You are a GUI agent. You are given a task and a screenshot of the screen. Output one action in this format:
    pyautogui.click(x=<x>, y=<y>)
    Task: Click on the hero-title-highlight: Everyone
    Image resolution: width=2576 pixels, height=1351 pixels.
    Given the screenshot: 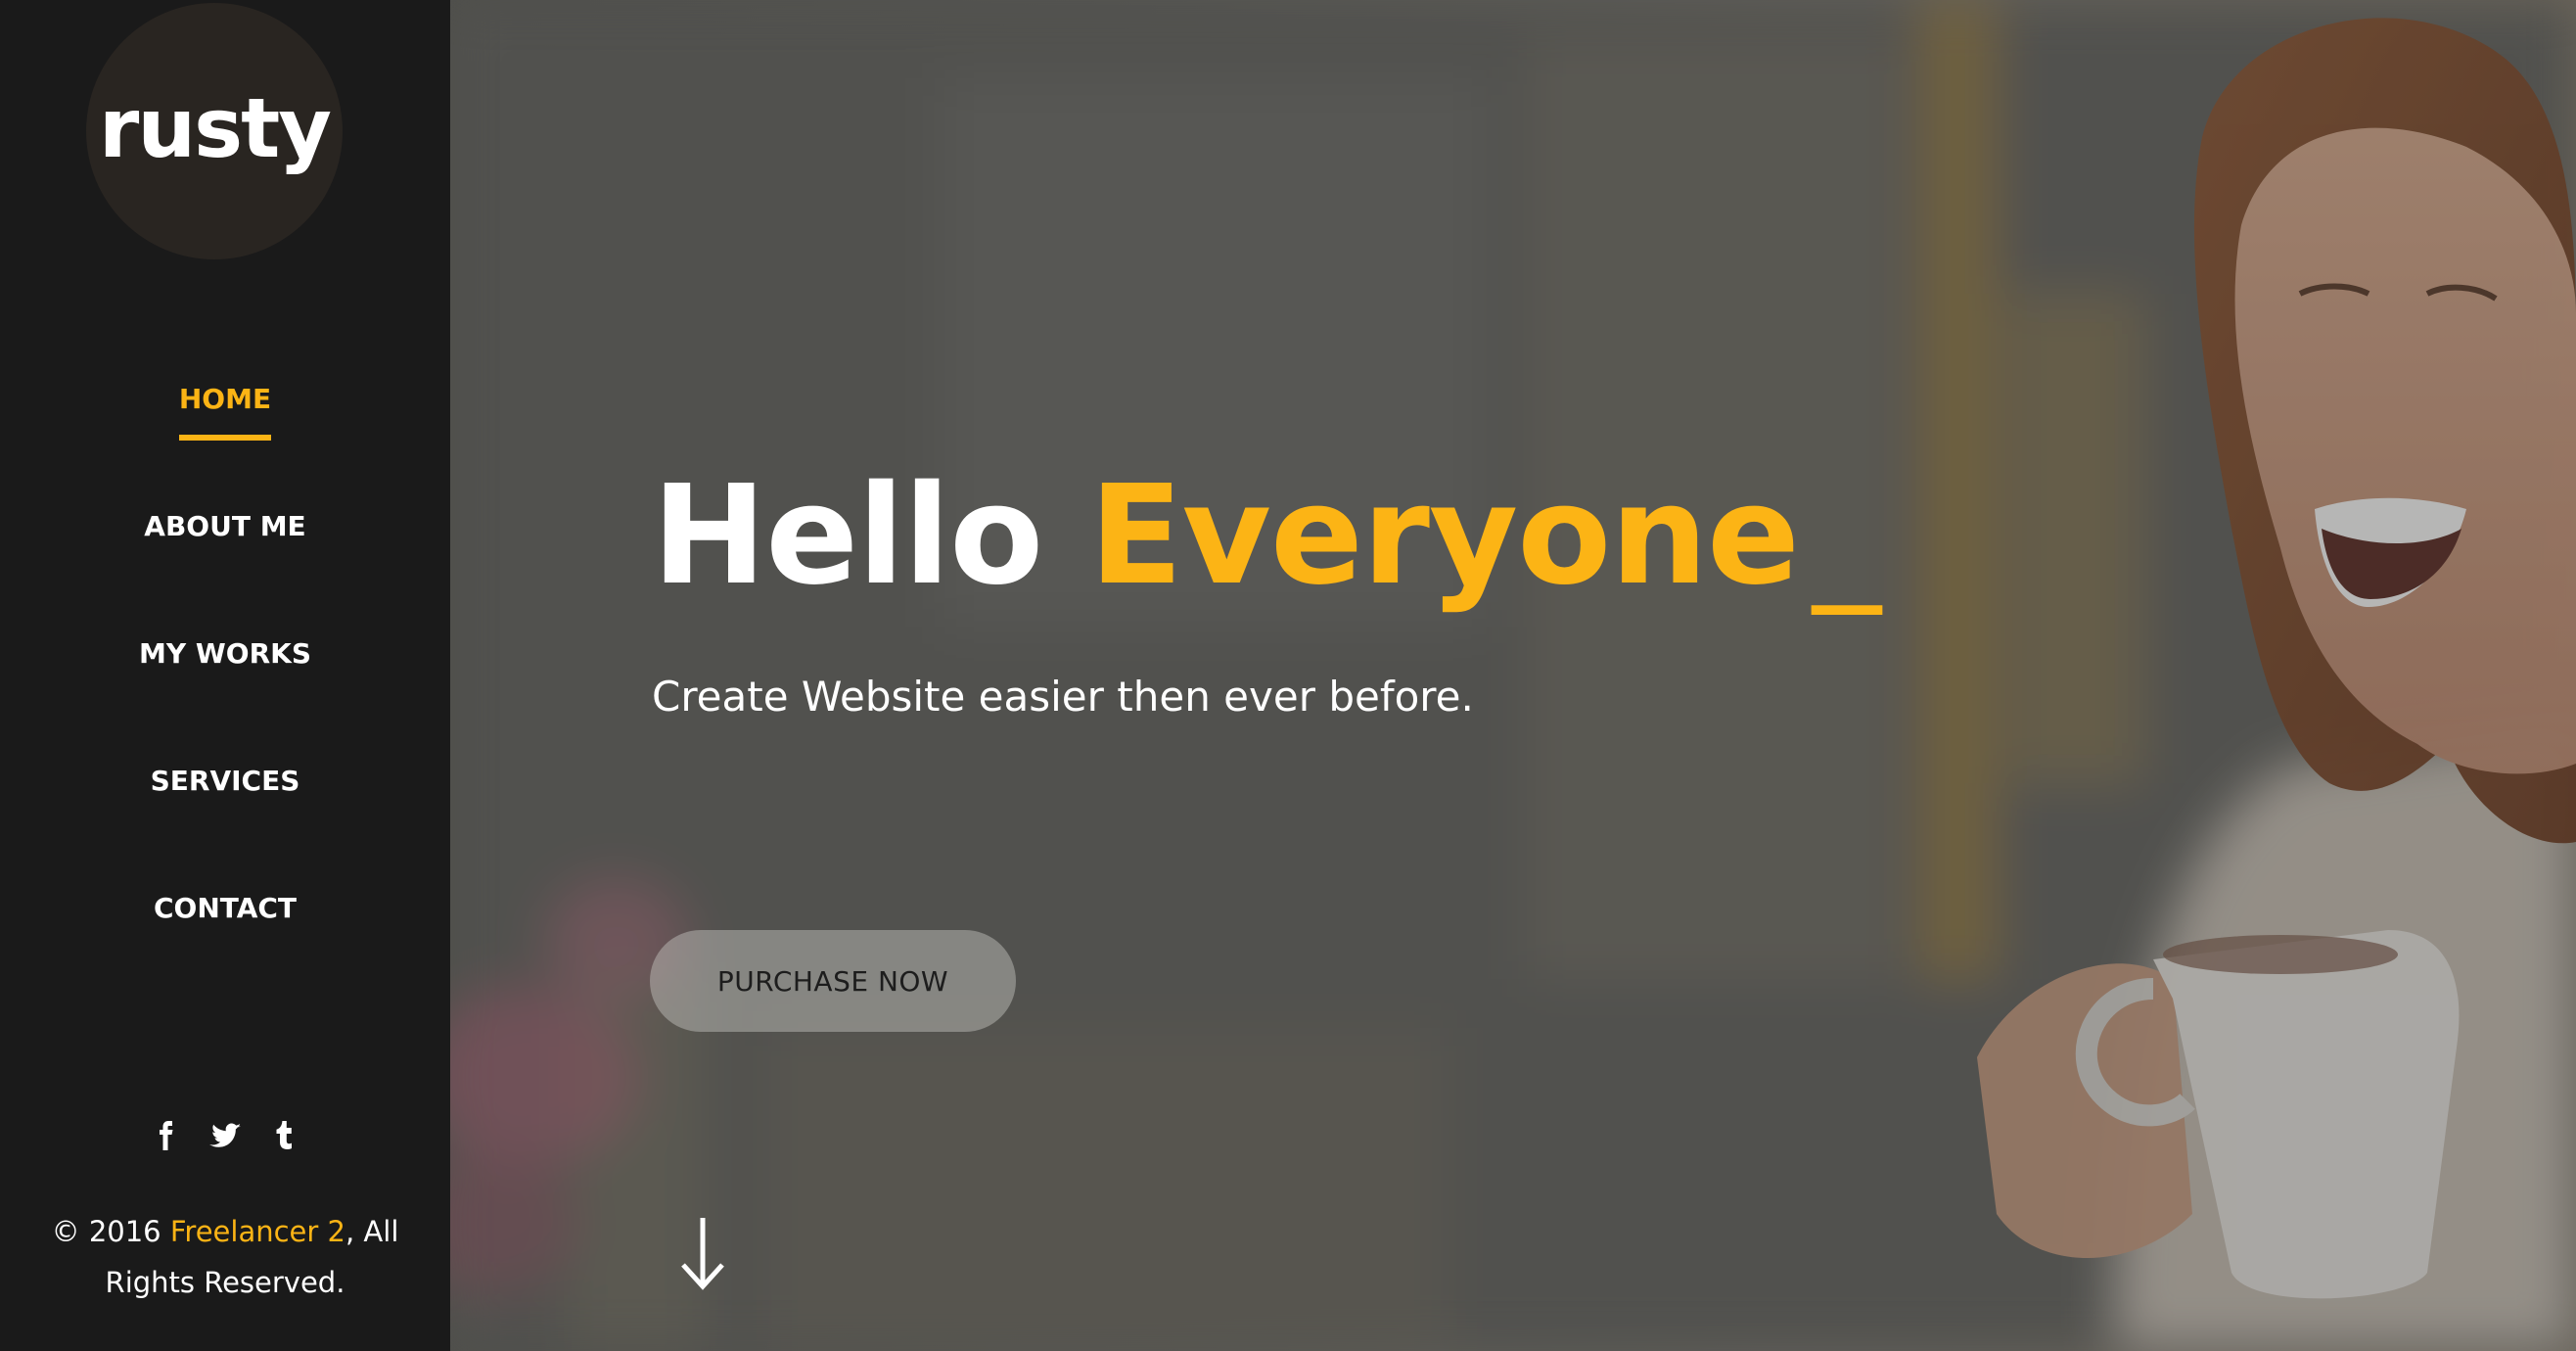 What is the action you would take?
    pyautogui.click(x=1445, y=536)
    